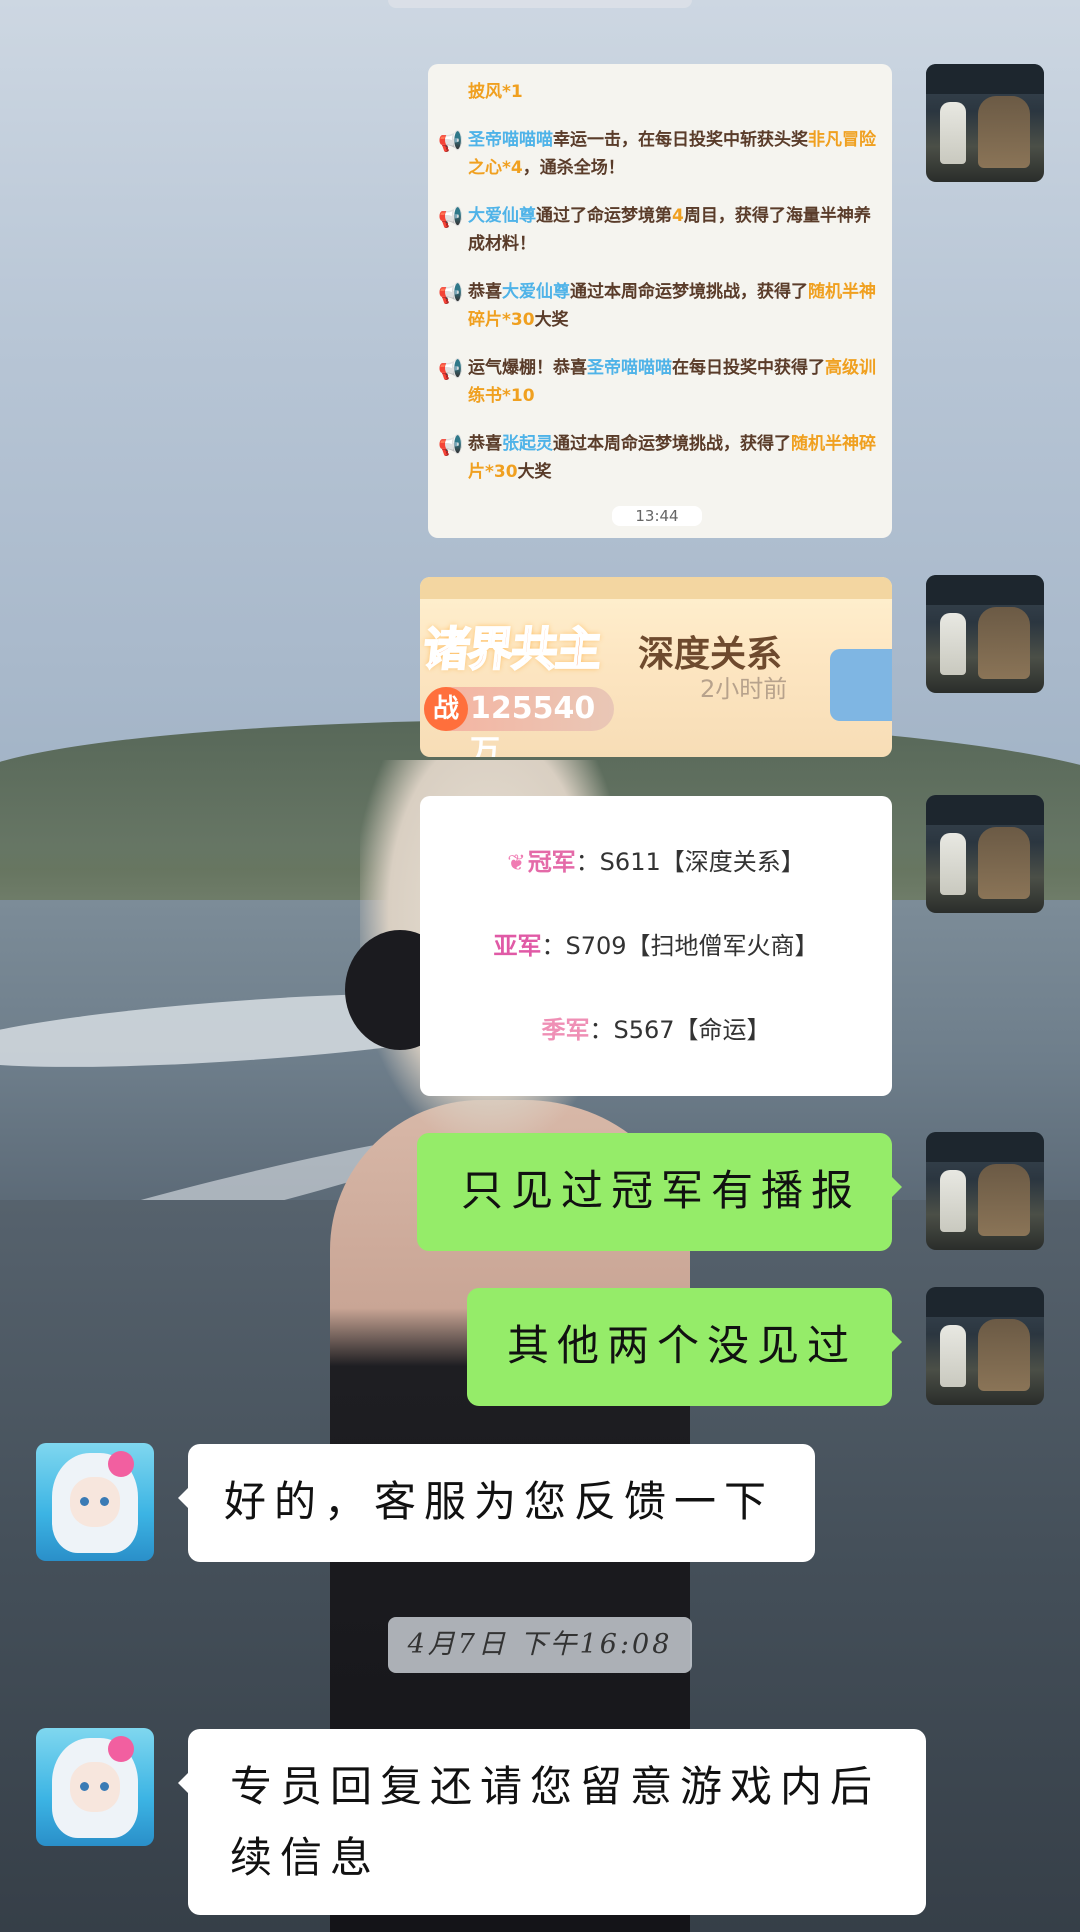 This screenshot has width=1080, height=1932. I want to click on power-icon: 战, so click(446, 709).